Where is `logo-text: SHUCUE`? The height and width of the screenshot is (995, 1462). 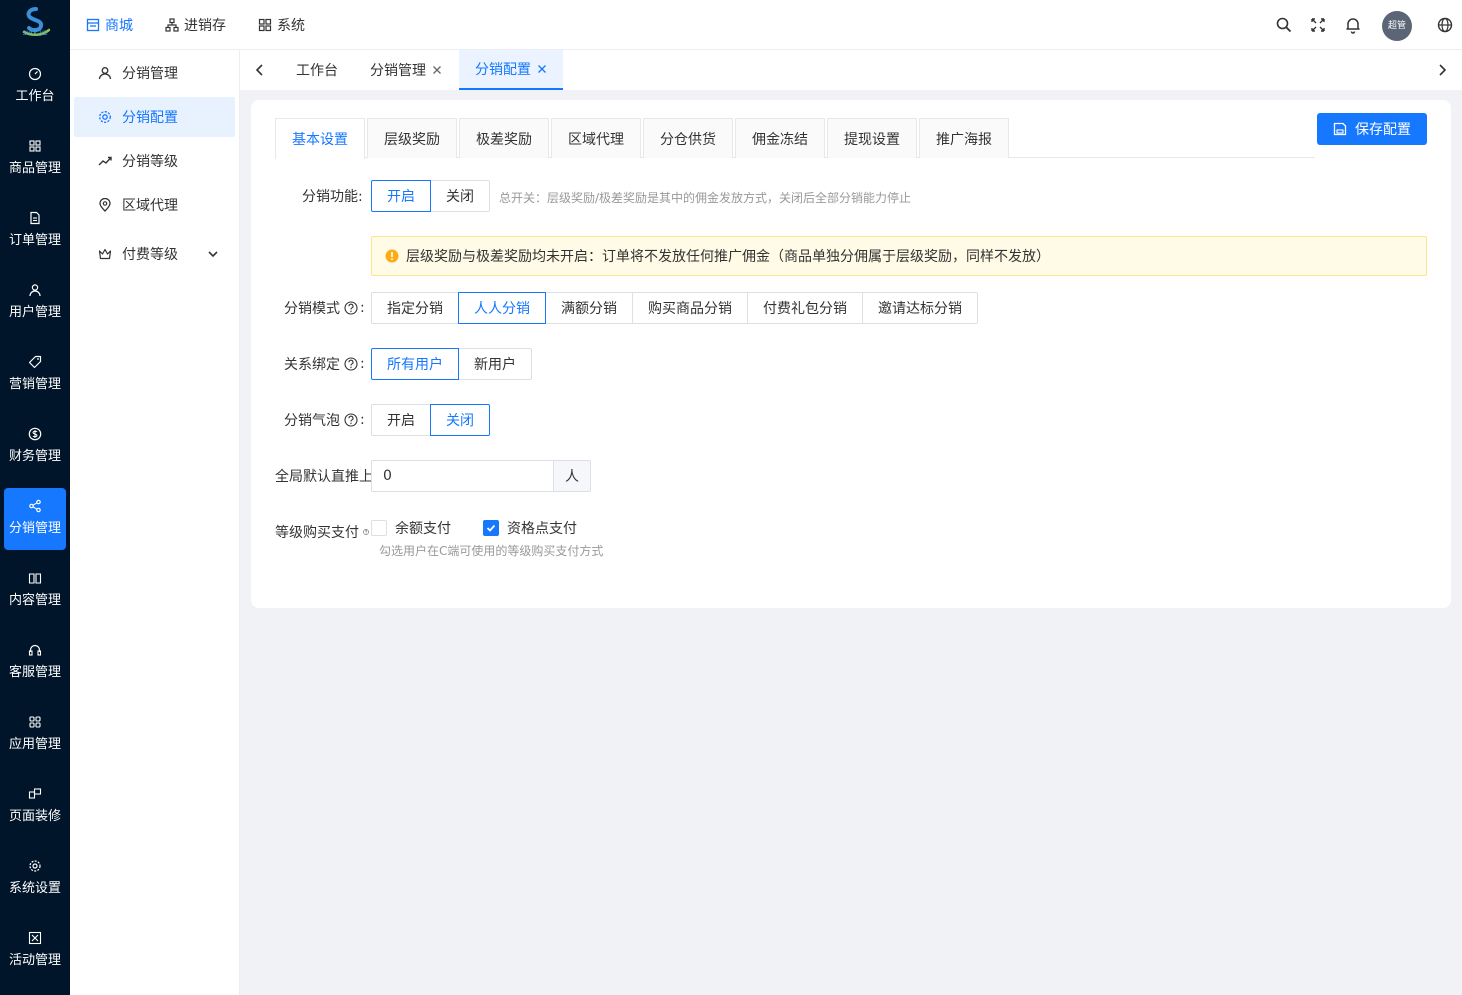 logo-text: SHUCUE is located at coordinates (35, 33).